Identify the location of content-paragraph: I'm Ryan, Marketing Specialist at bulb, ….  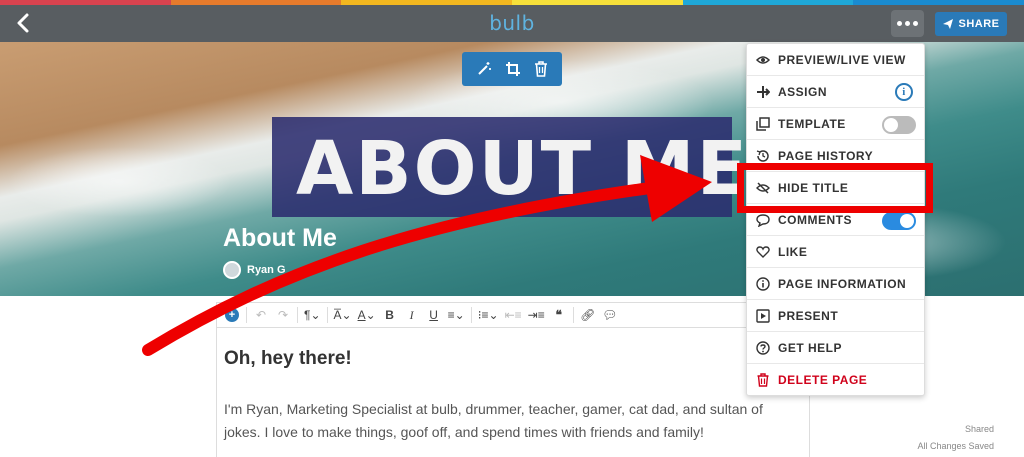
(513, 421).